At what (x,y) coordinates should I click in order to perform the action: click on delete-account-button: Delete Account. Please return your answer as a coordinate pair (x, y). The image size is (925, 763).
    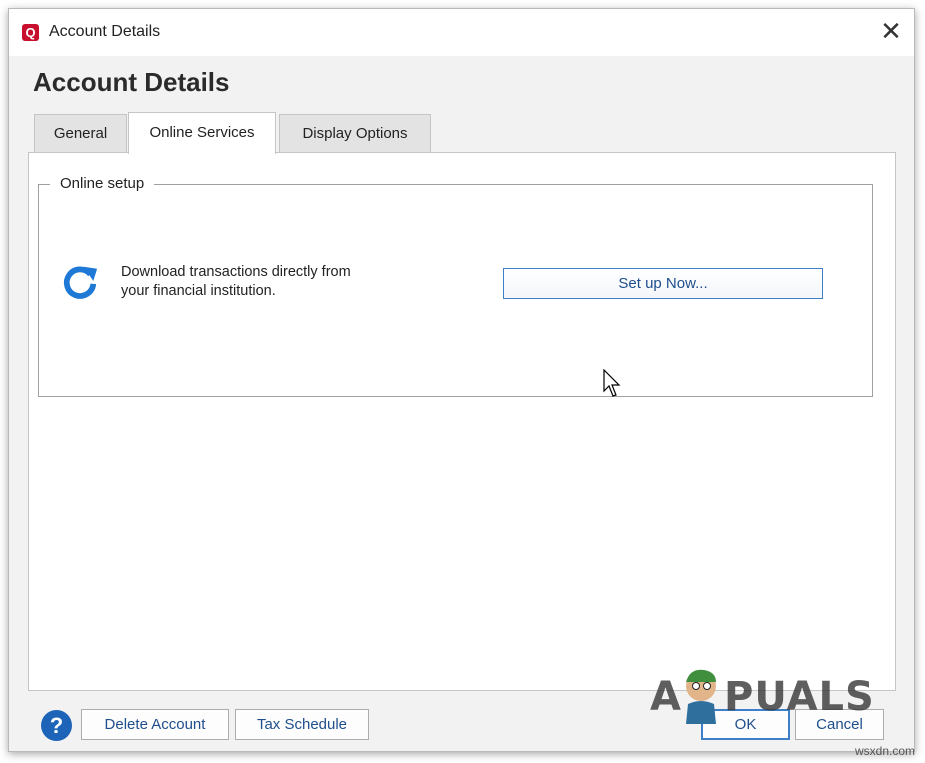
    Looking at the image, I should click on (155, 724).